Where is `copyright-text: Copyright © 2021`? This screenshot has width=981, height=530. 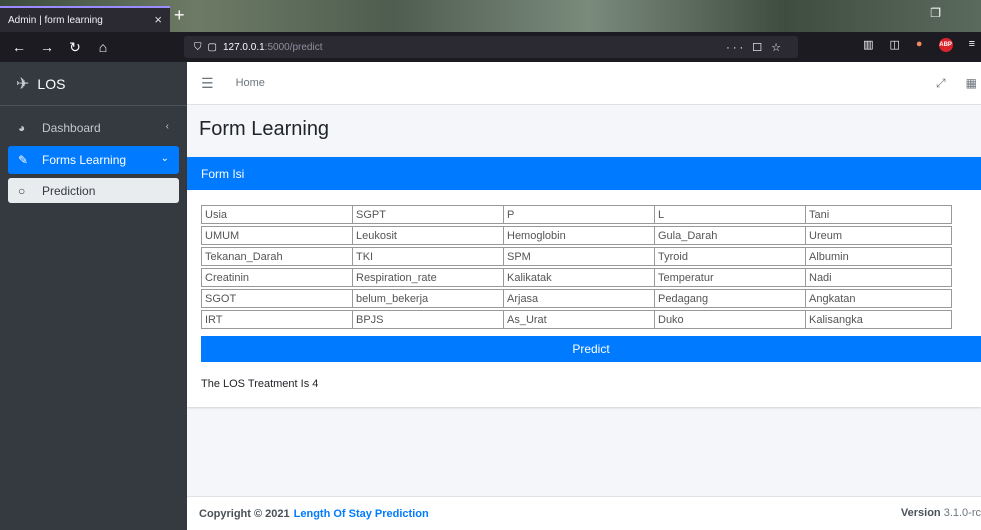 copyright-text: Copyright © 2021 is located at coordinates (244, 513).